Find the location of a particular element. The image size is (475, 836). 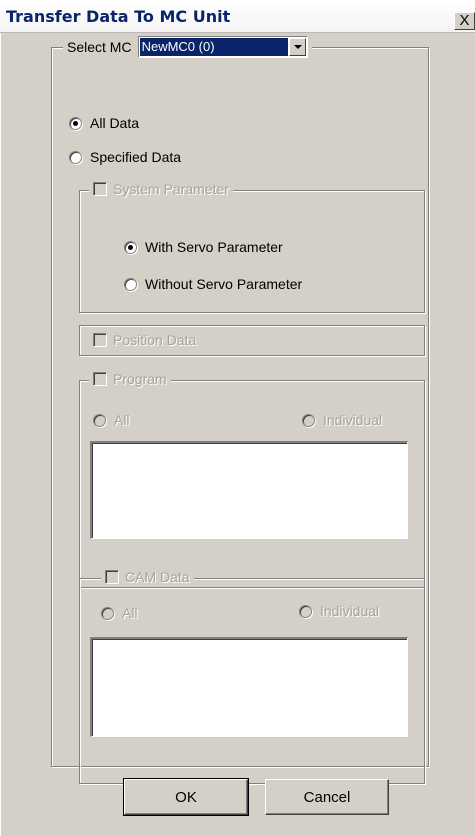

cam-data-legend: CAM Data is located at coordinates (147, 577).